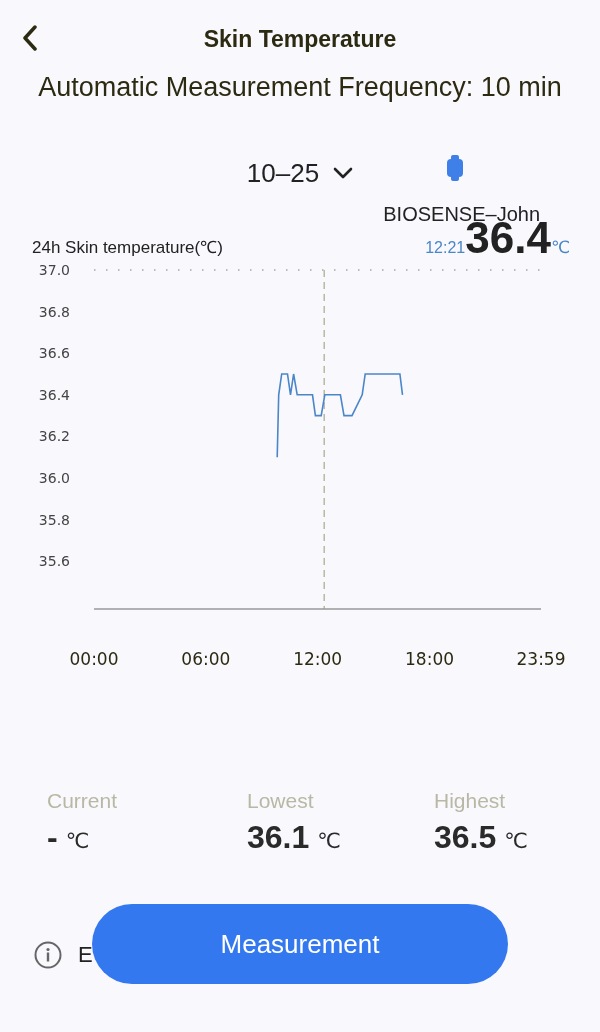  I want to click on chevron-down-icon, so click(343, 173).